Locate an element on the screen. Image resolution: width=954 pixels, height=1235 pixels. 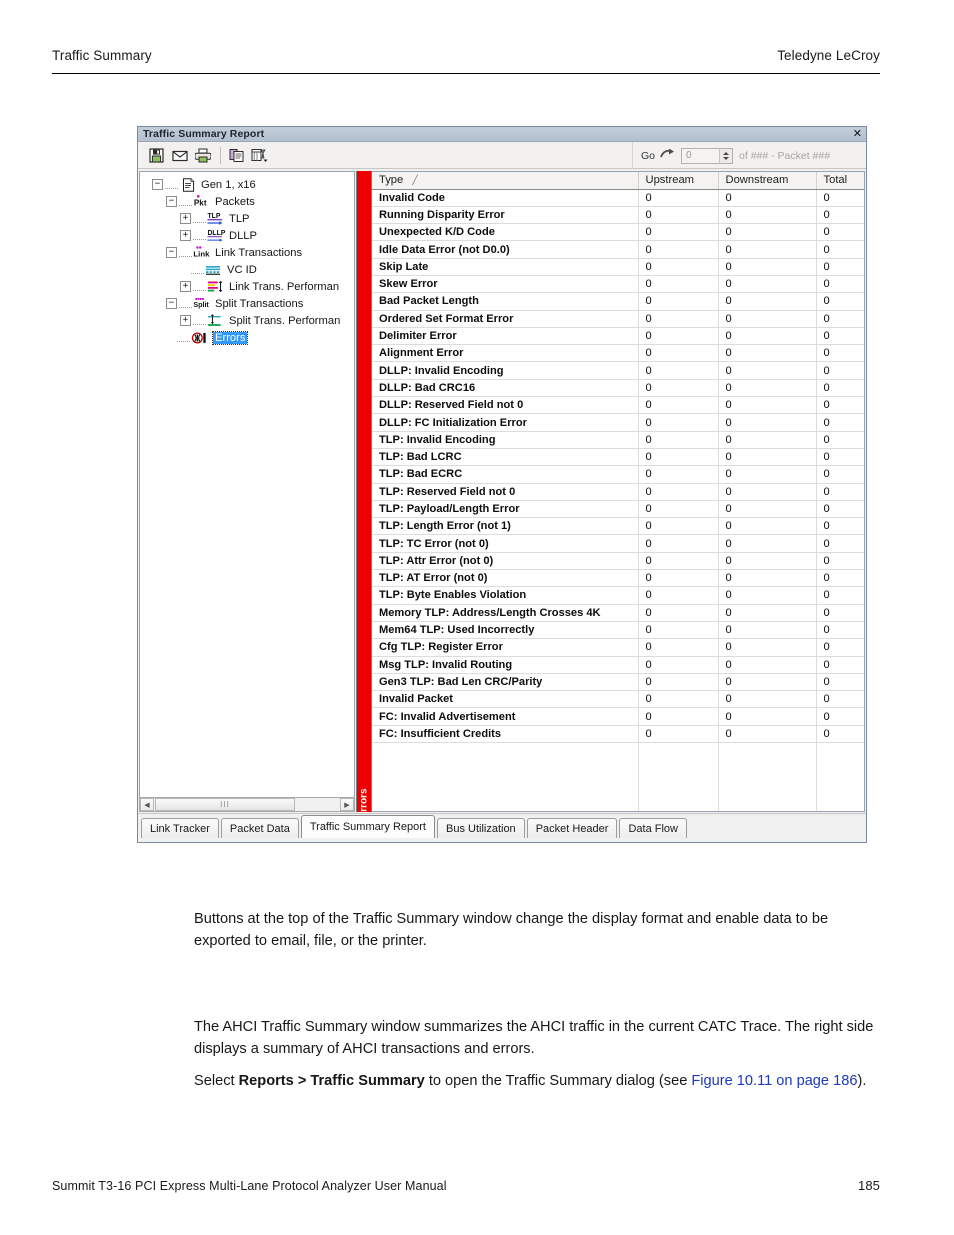
scrollbar-thumb: III is located at coordinates (225, 804).